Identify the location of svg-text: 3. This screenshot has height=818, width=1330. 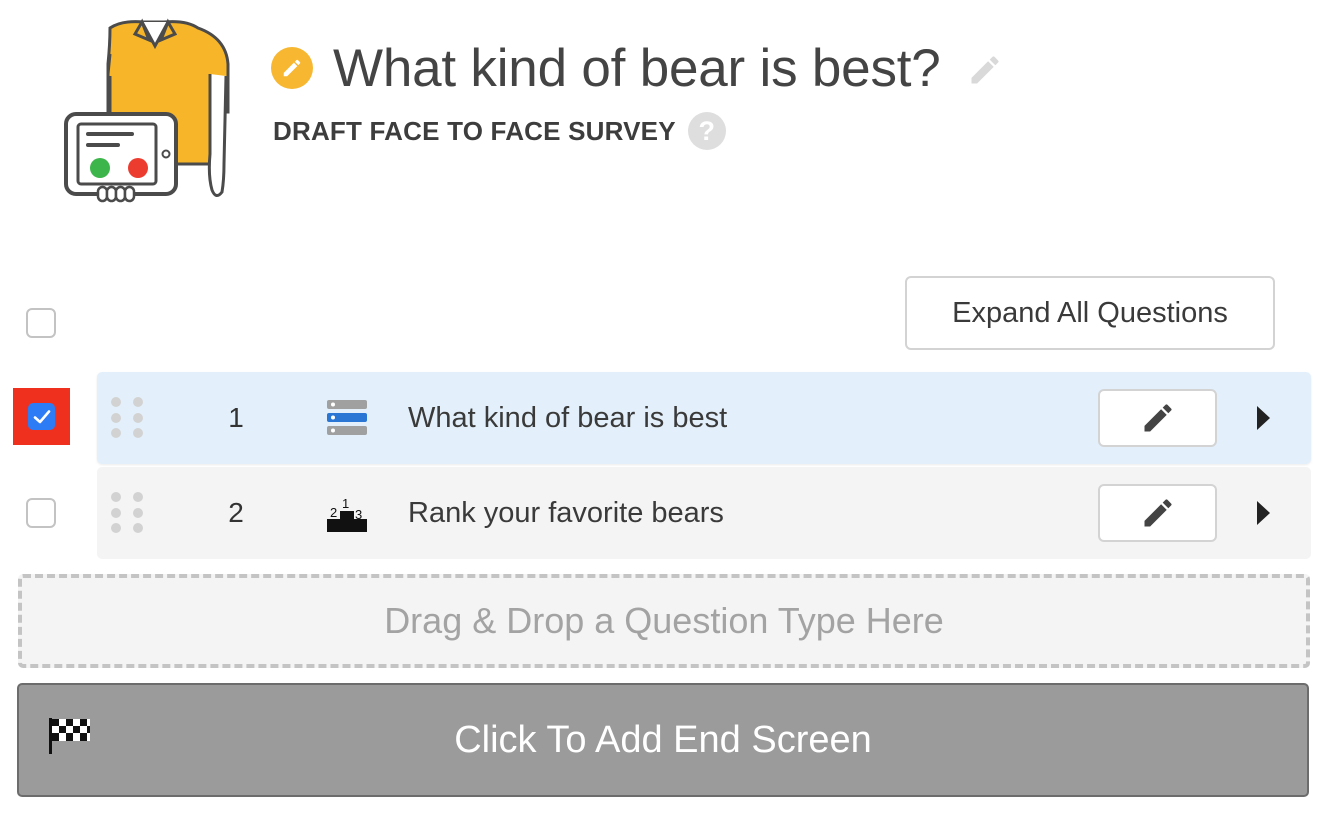
(358, 514).